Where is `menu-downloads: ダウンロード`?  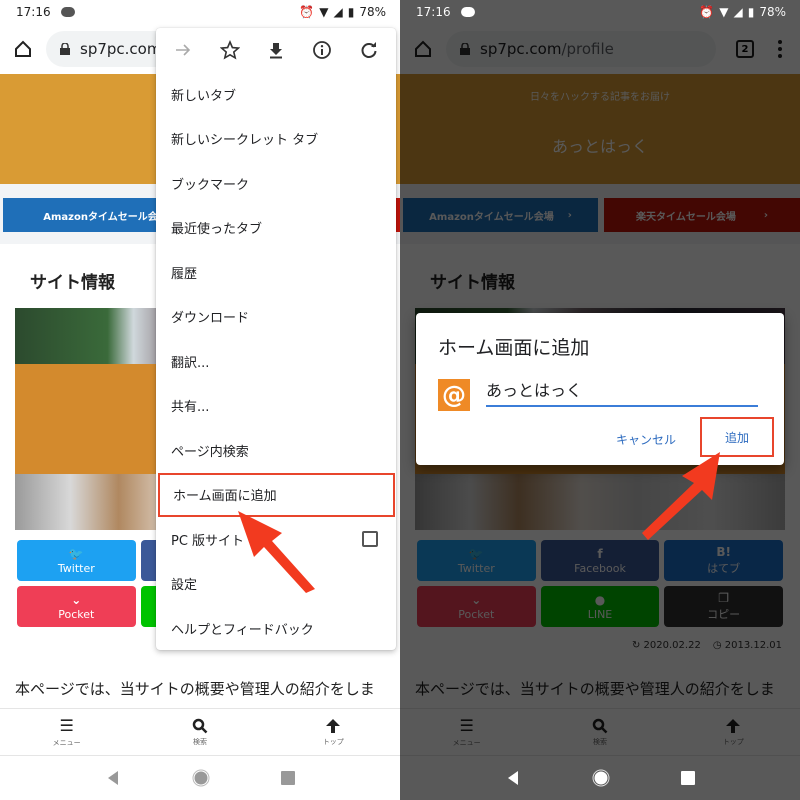 menu-downloads: ダウンロード is located at coordinates (276, 317).